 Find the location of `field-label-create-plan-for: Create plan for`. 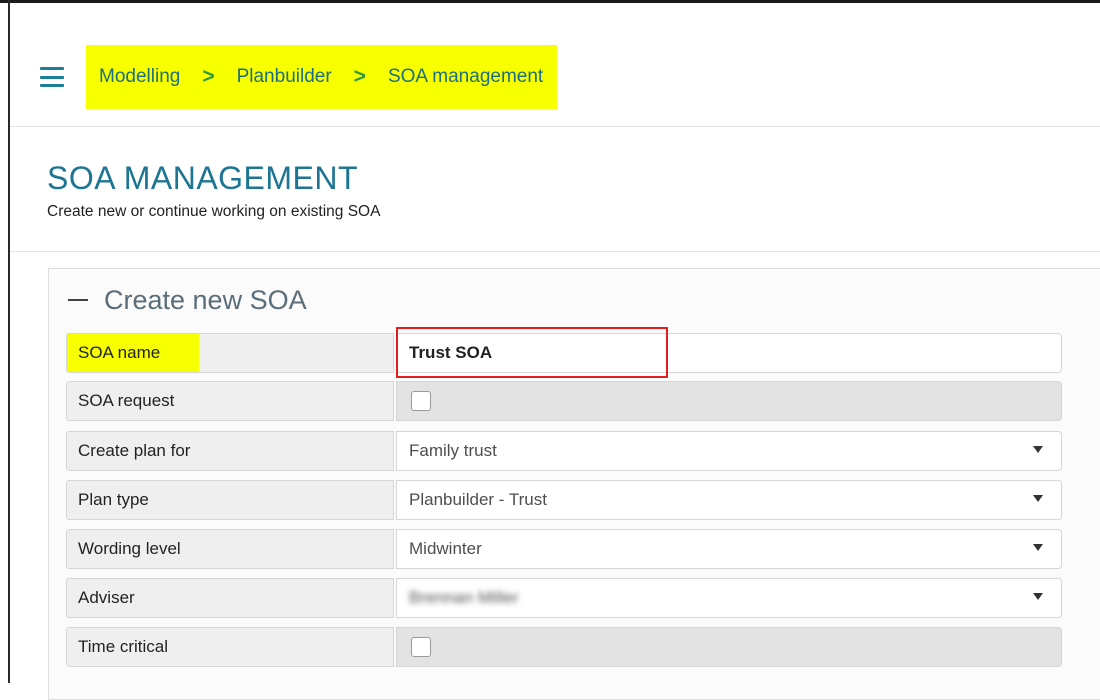

field-label-create-plan-for: Create plan for is located at coordinates (230, 451).